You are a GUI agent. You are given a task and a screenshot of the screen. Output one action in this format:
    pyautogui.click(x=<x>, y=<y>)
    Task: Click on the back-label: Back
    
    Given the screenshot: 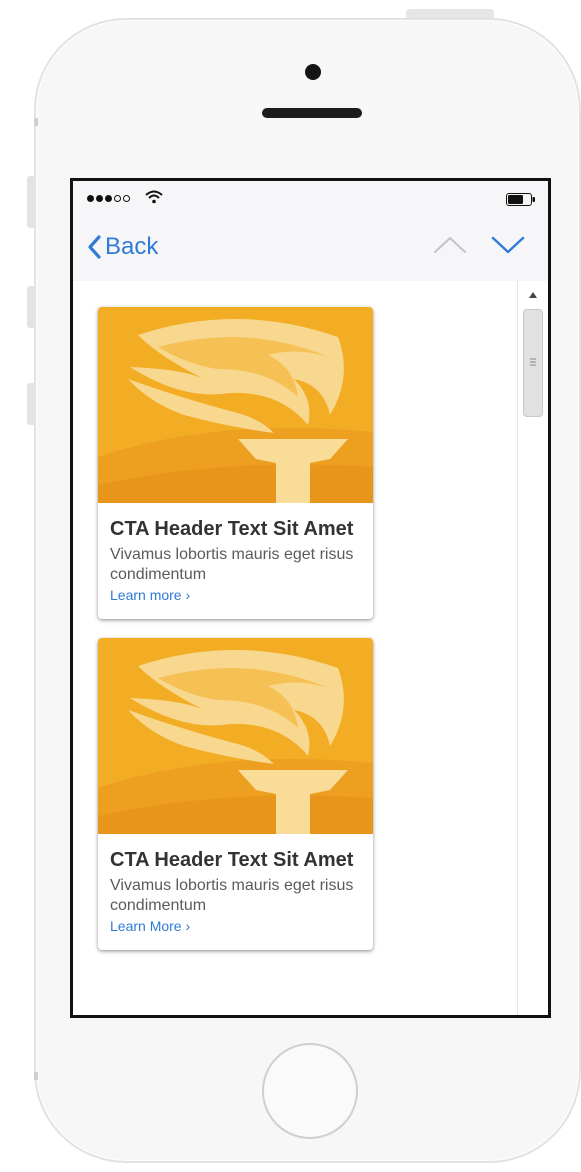 What is the action you would take?
    pyautogui.click(x=132, y=246)
    